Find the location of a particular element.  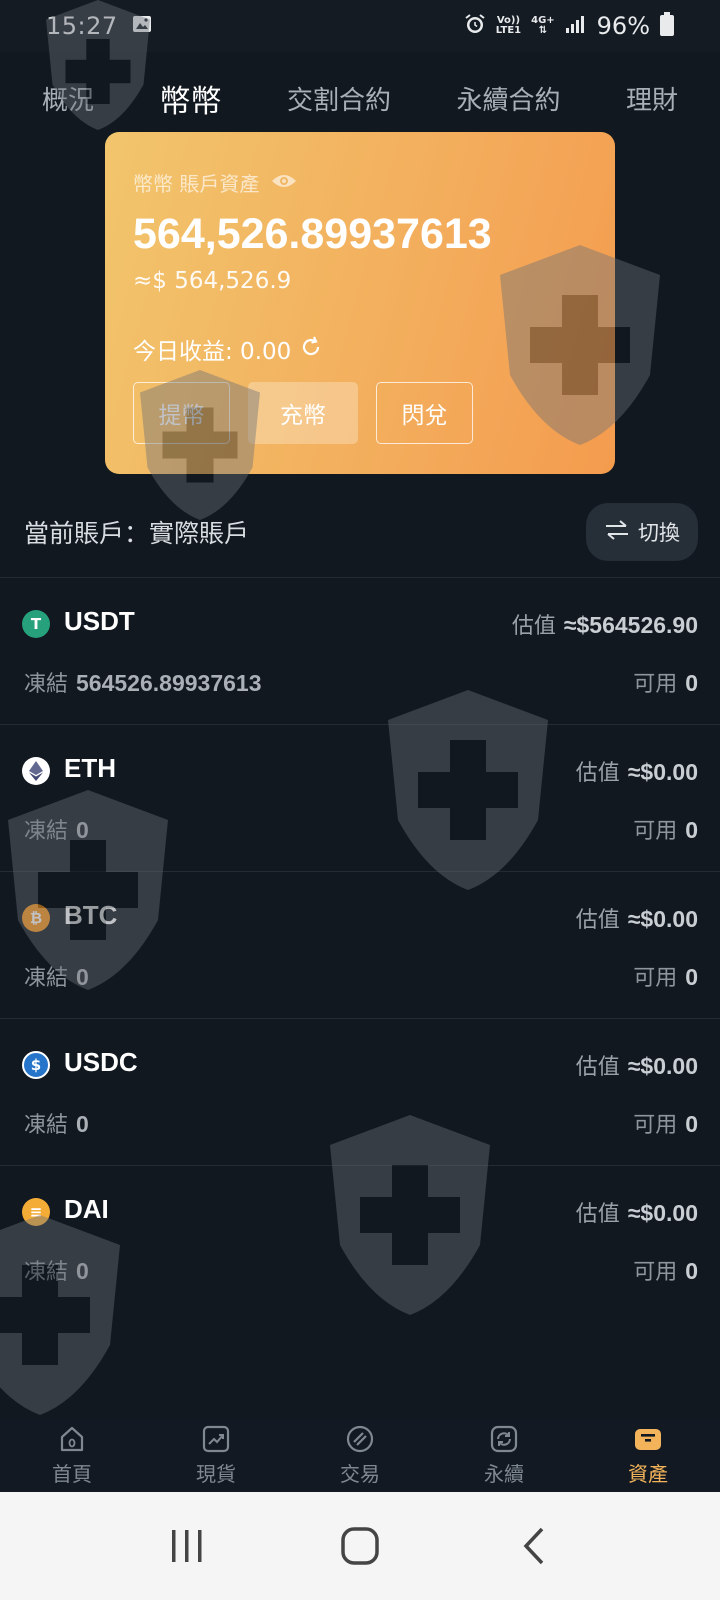

refresh-icon is located at coordinates (311, 349).